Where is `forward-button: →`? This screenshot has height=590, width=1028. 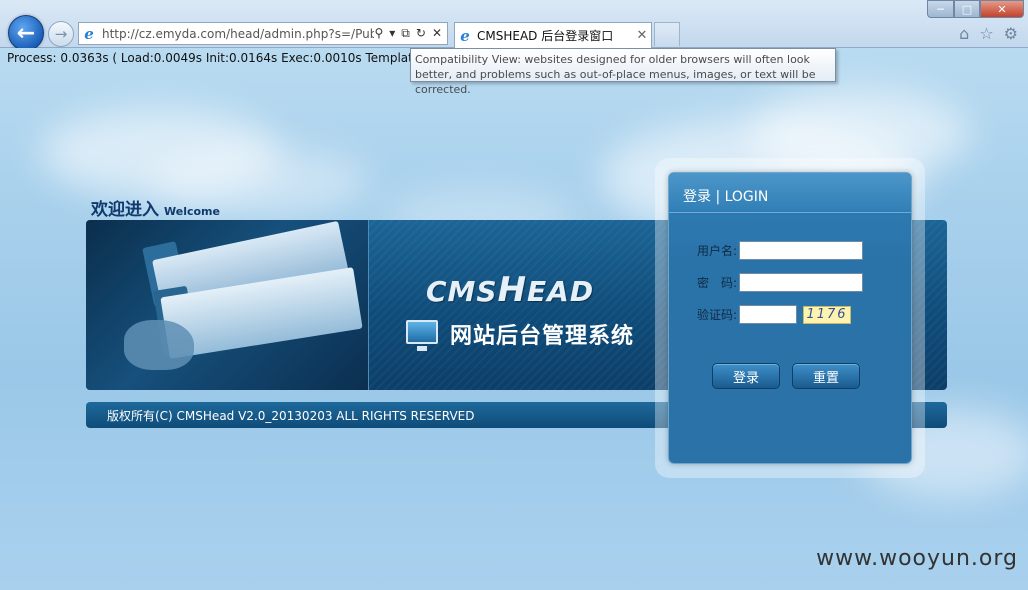
forward-button: → is located at coordinates (61, 34).